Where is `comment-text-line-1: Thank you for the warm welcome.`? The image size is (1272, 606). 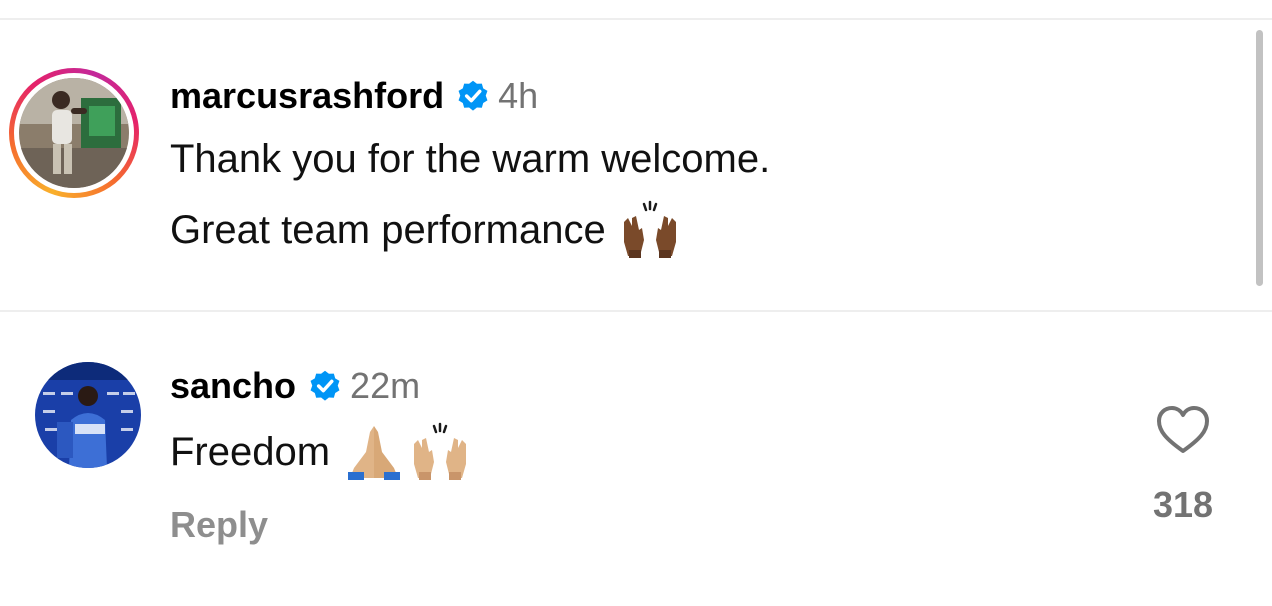
comment-text-line-1: Thank you for the warm welcome. is located at coordinates (470, 159).